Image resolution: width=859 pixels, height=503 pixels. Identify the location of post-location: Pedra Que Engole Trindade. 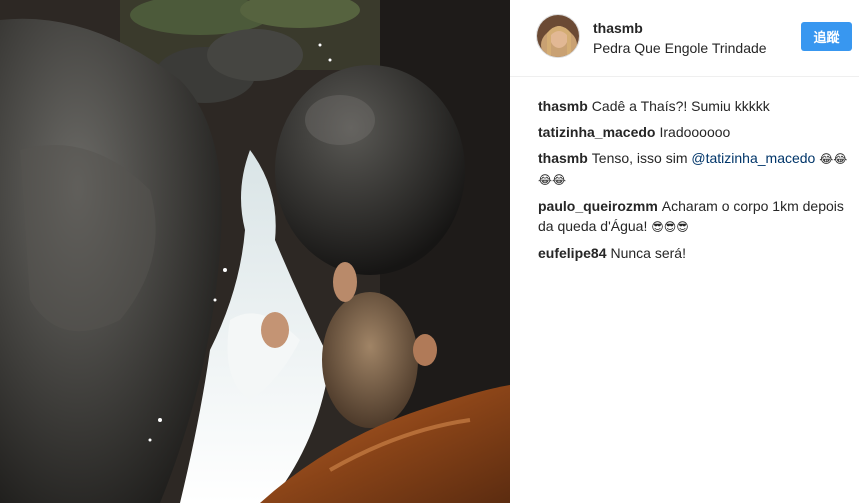
(680, 48).